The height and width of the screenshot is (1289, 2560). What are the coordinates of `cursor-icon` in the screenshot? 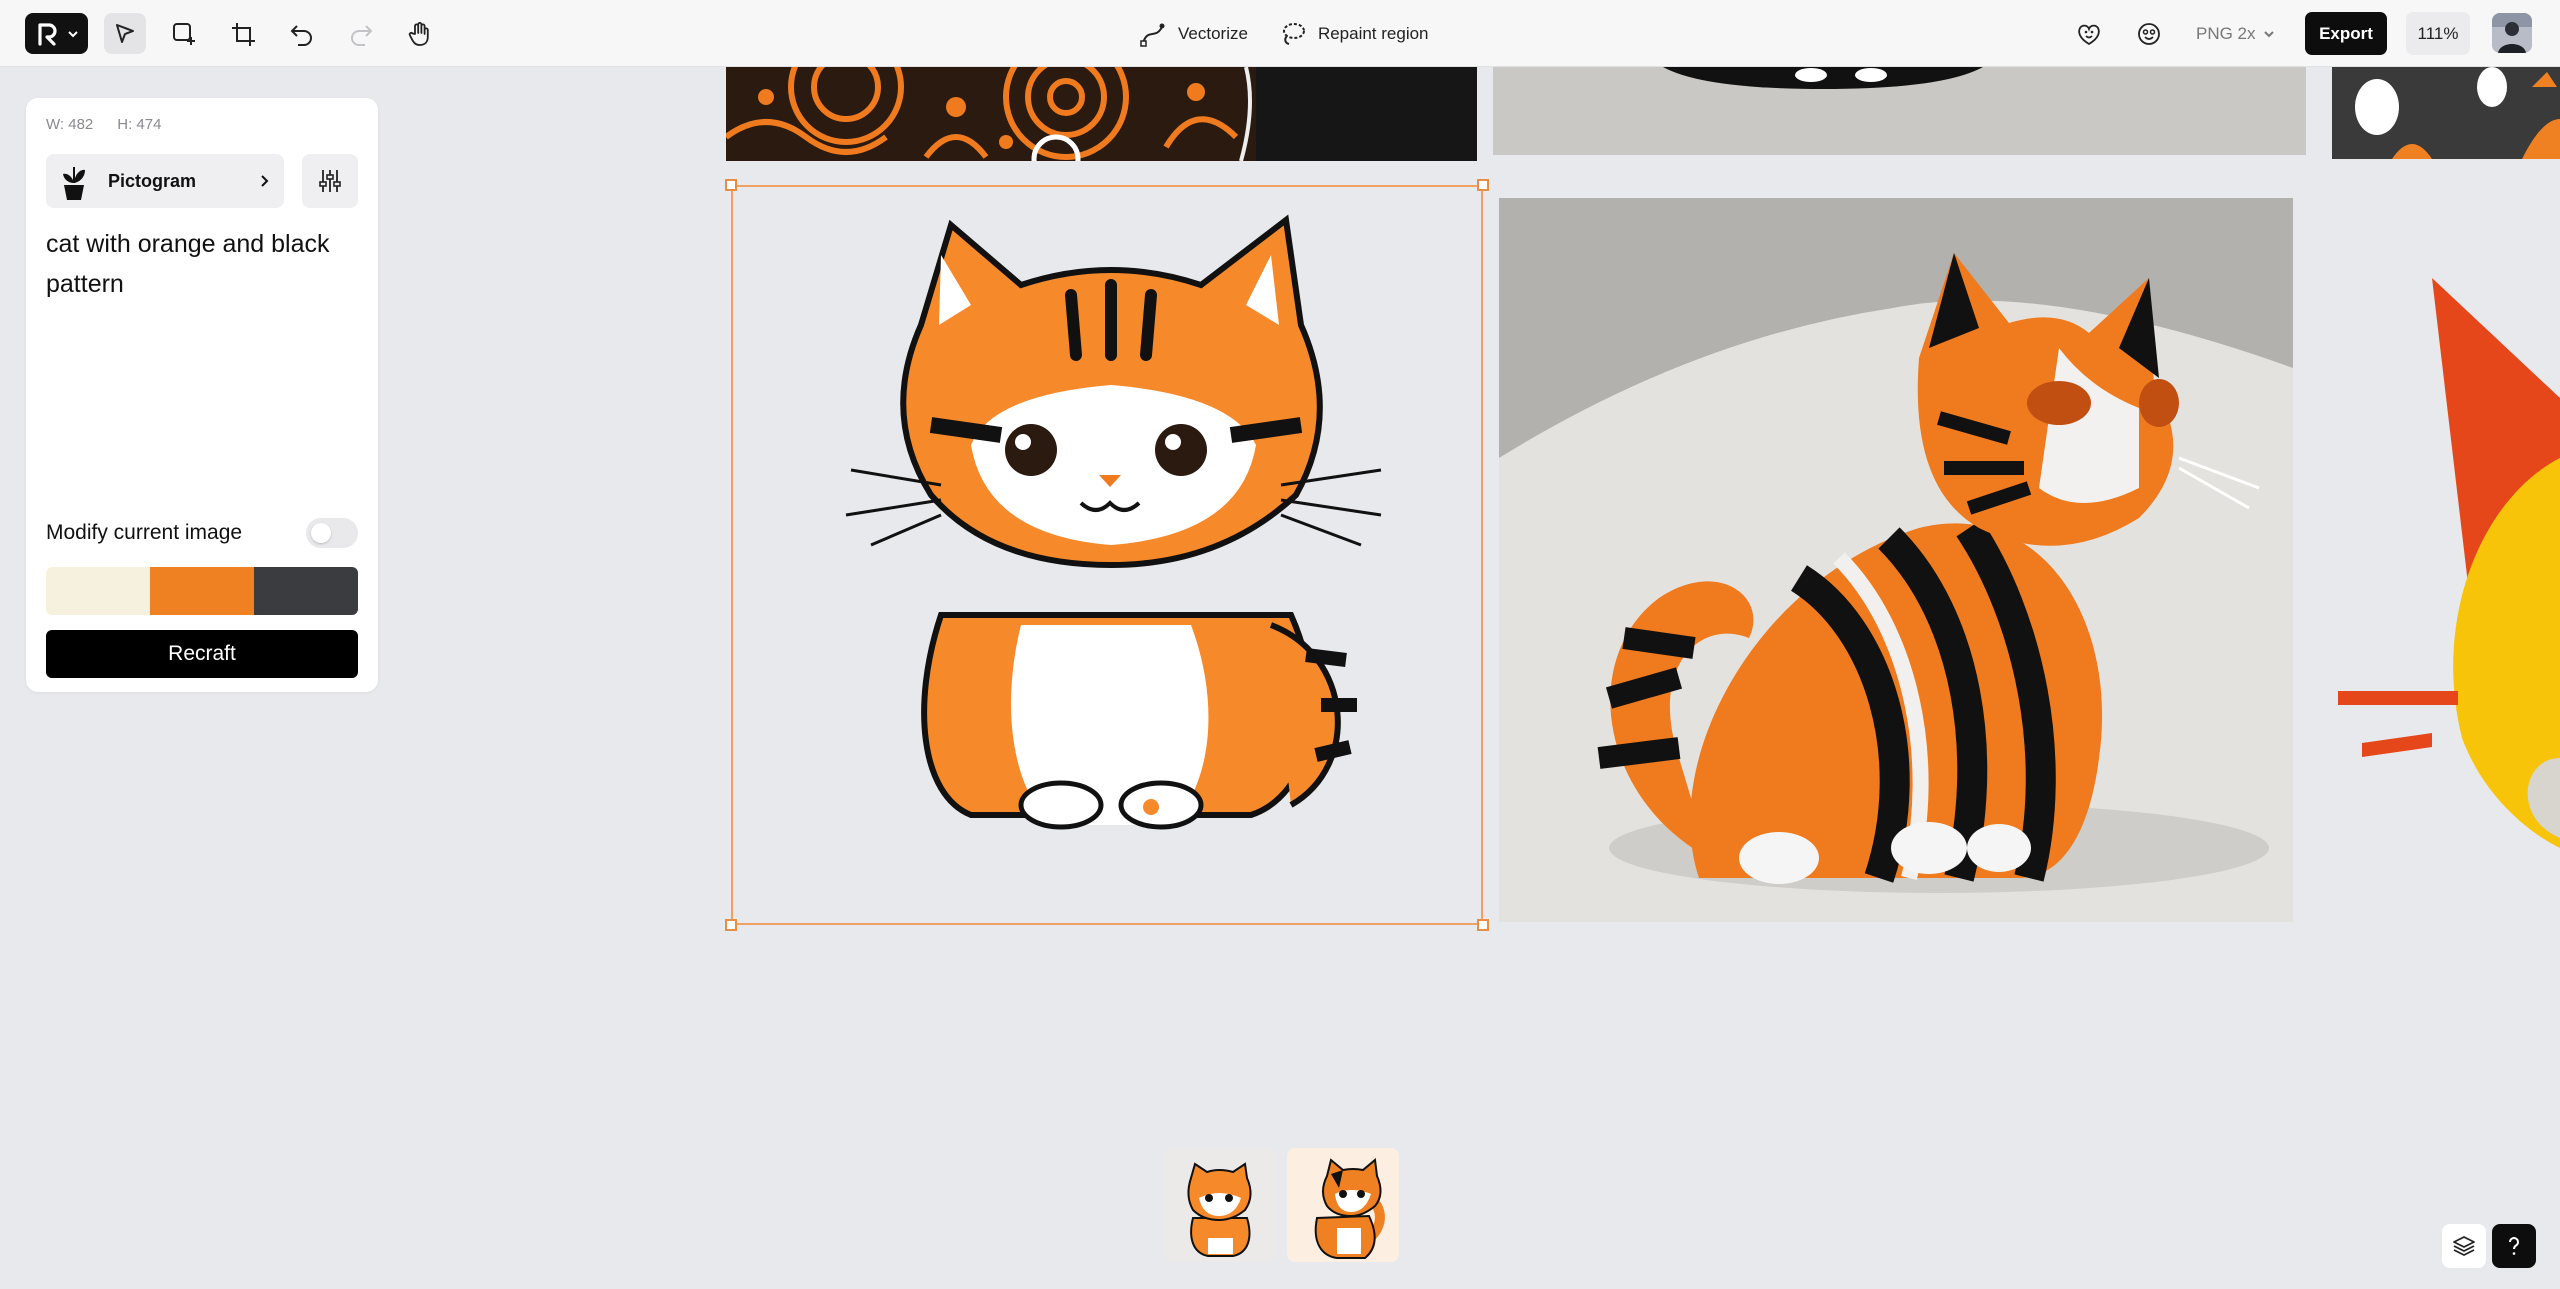 It's located at (125, 33).